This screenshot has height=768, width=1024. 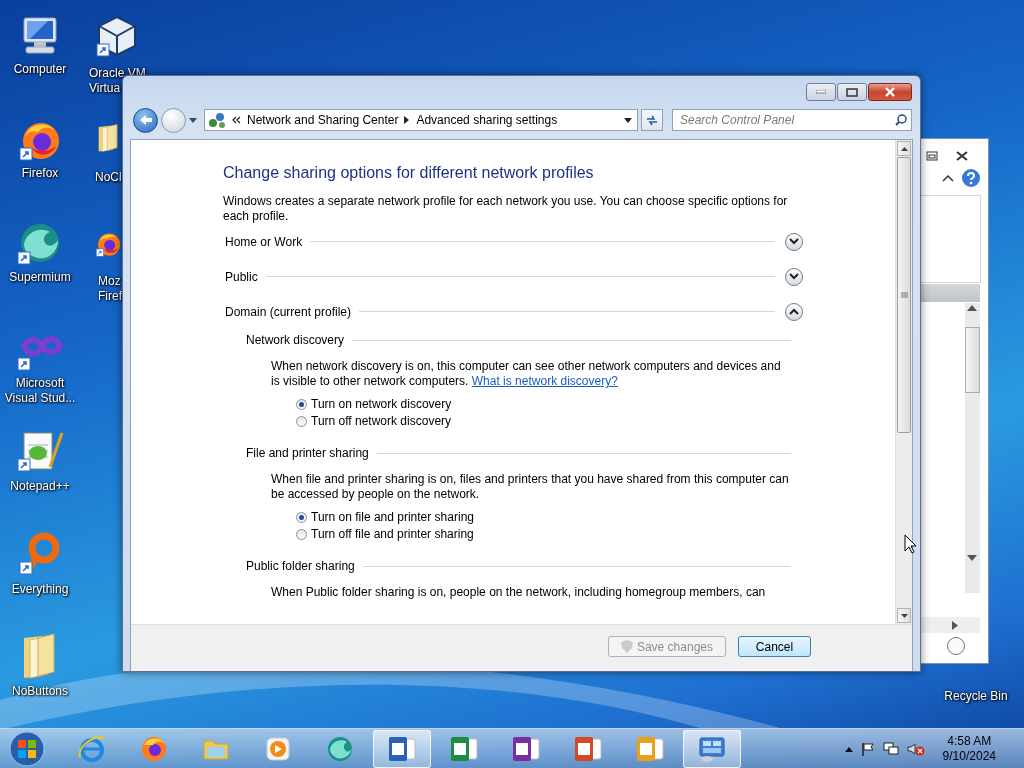 What do you see at coordinates (932, 156) in the screenshot?
I see `restore-icon` at bounding box center [932, 156].